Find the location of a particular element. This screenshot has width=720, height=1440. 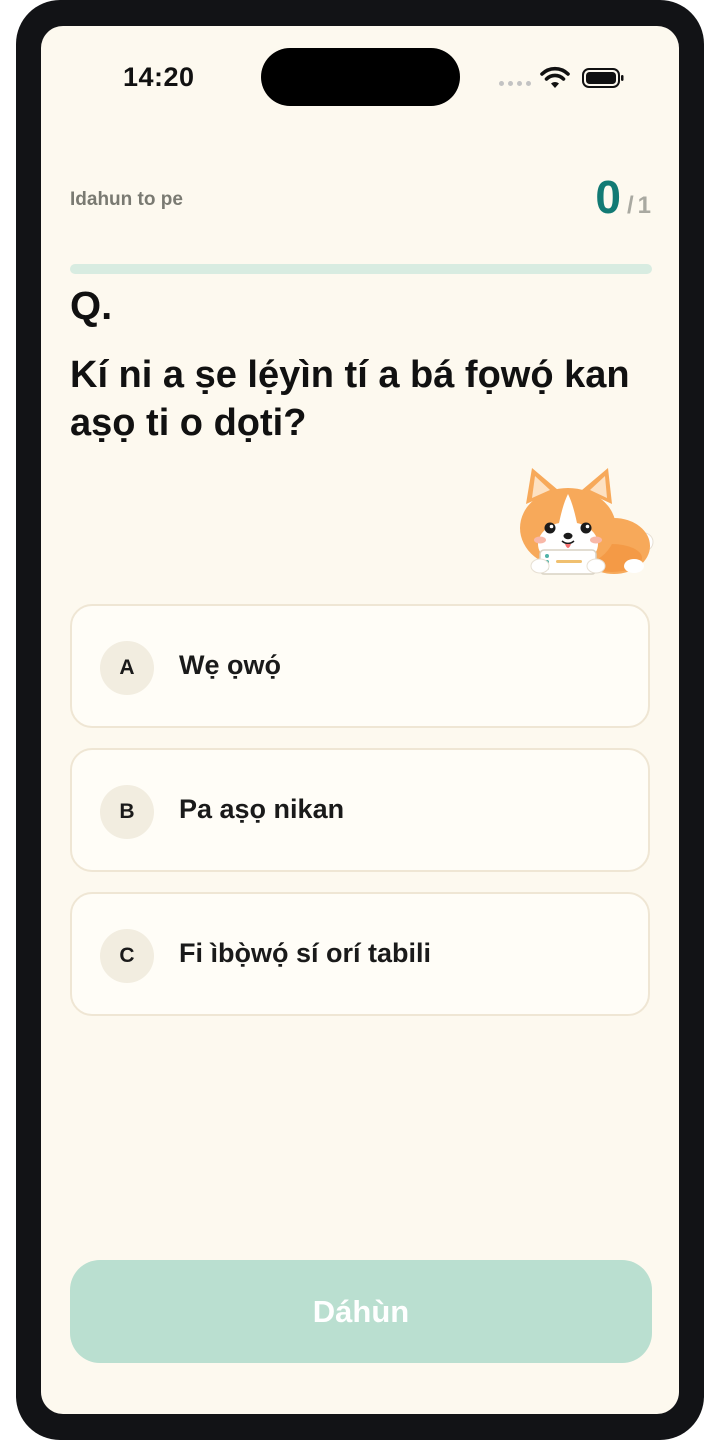

score-total: 1 is located at coordinates (644, 205).